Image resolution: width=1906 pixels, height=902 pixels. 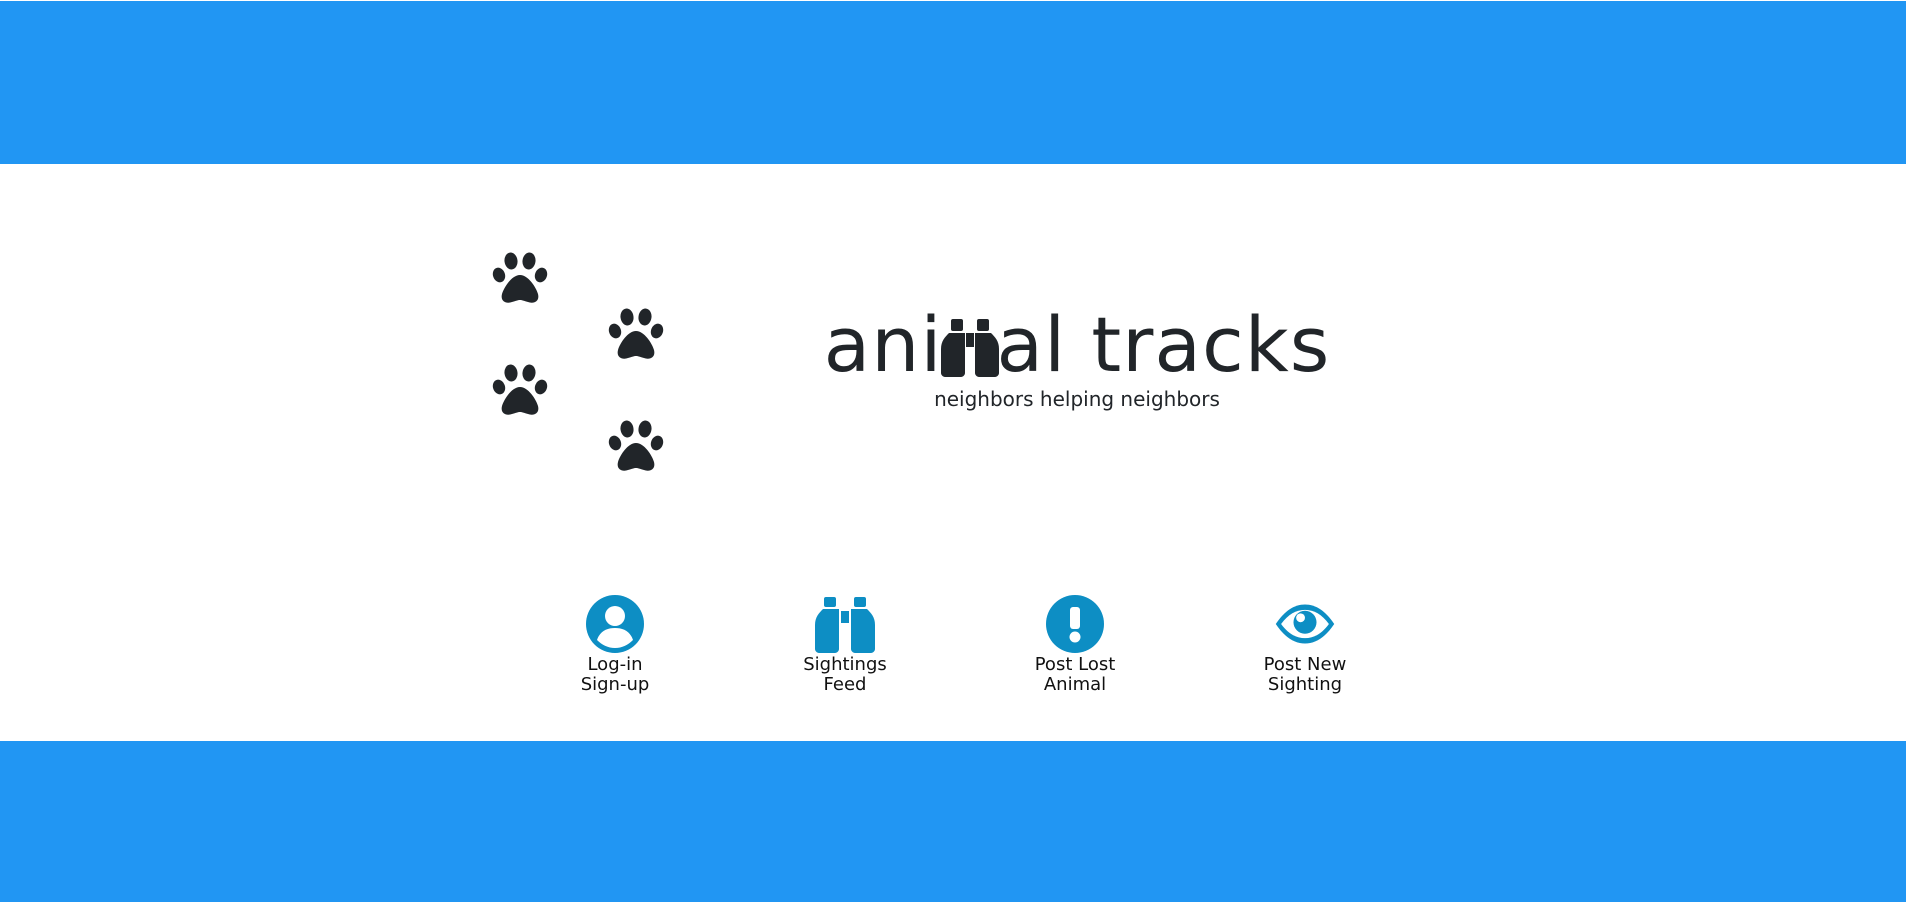 What do you see at coordinates (615, 684) in the screenshot?
I see `login-label-line2: Sign-up` at bounding box center [615, 684].